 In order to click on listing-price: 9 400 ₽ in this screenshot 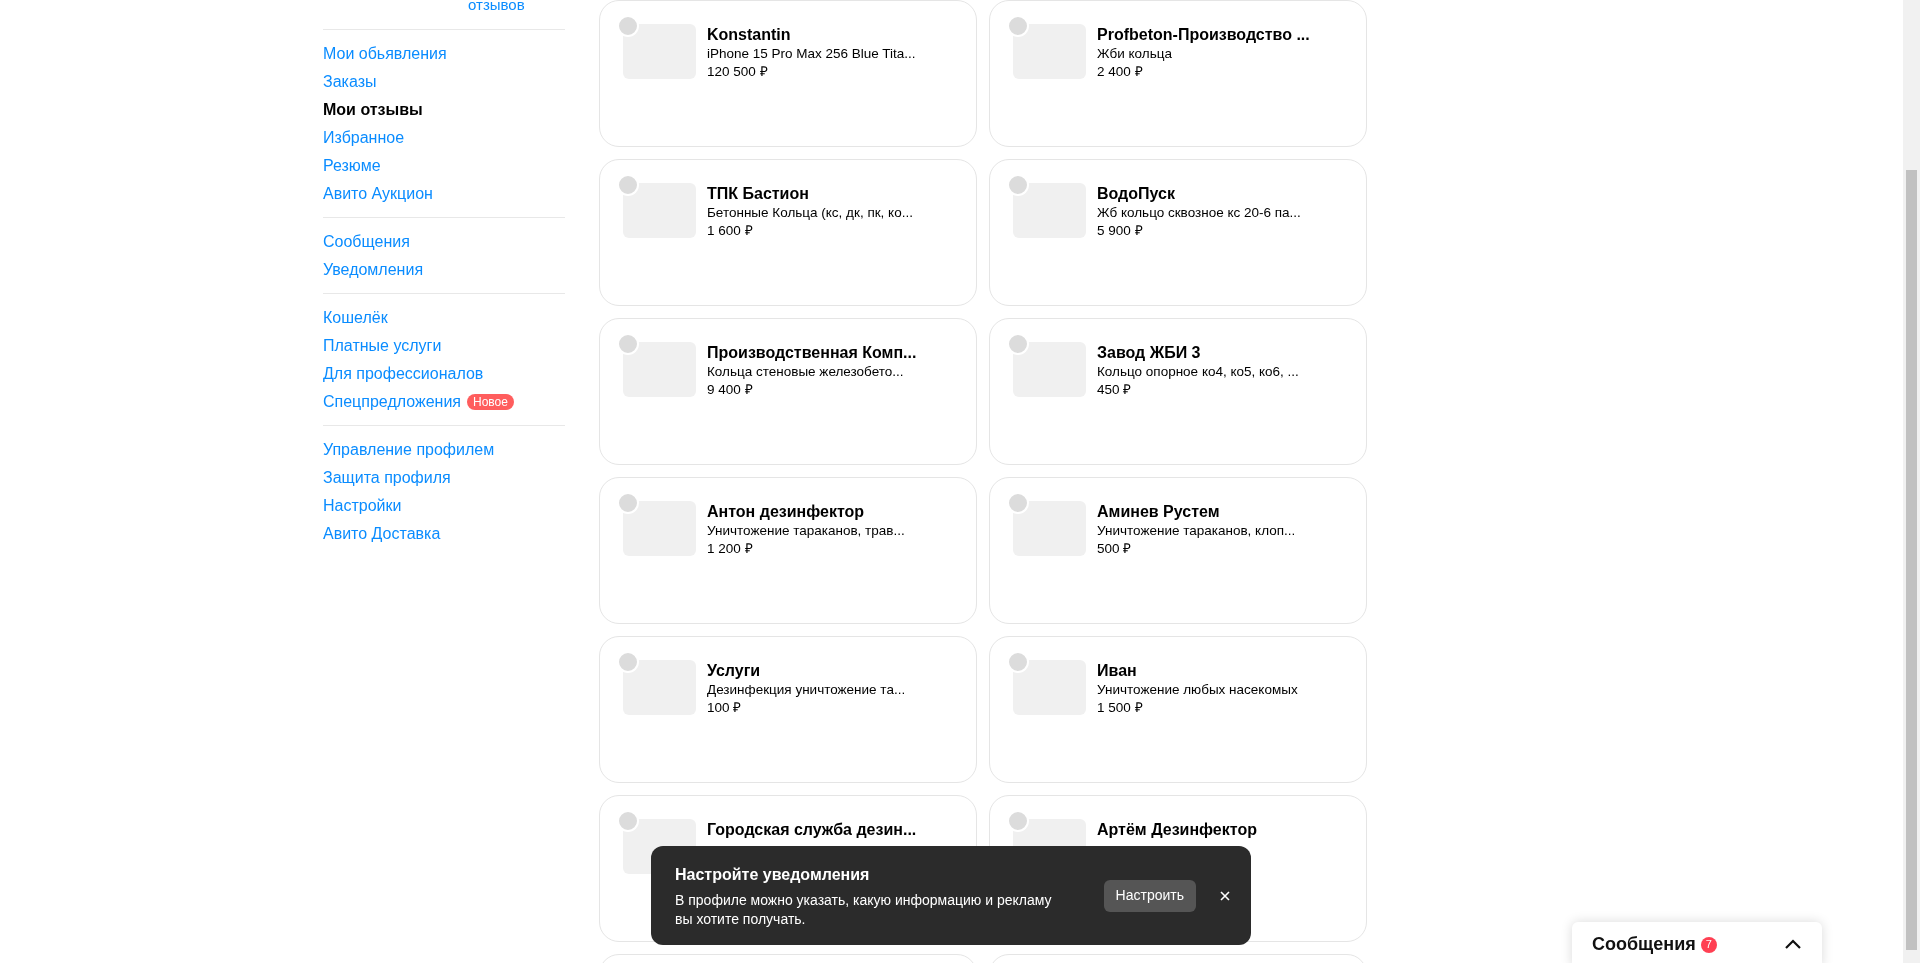, I will do `click(730, 390)`.